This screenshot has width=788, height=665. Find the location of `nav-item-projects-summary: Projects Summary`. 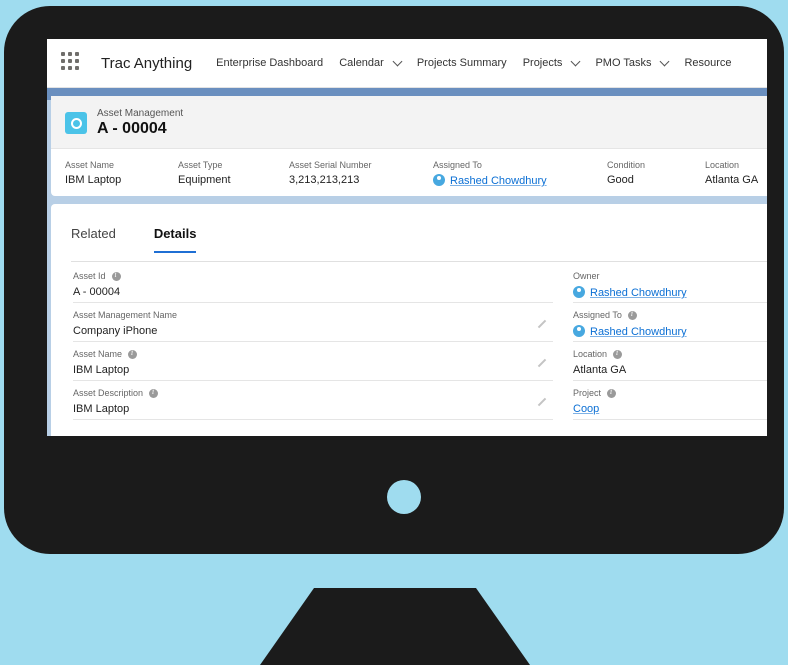

nav-item-projects-summary: Projects Summary is located at coordinates (462, 63).